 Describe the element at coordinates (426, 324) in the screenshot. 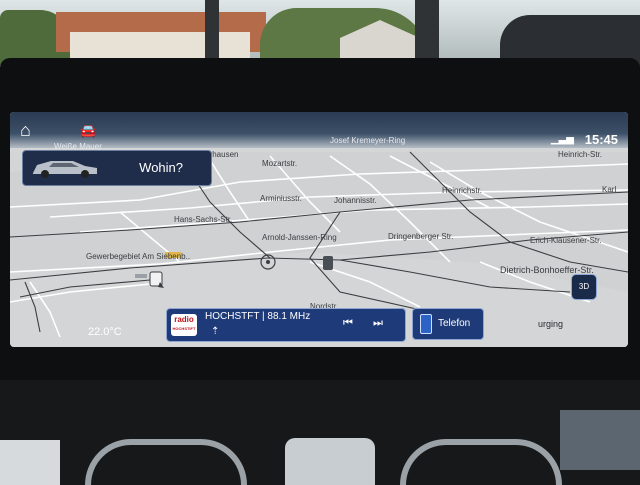

I see `phone-icon` at that location.